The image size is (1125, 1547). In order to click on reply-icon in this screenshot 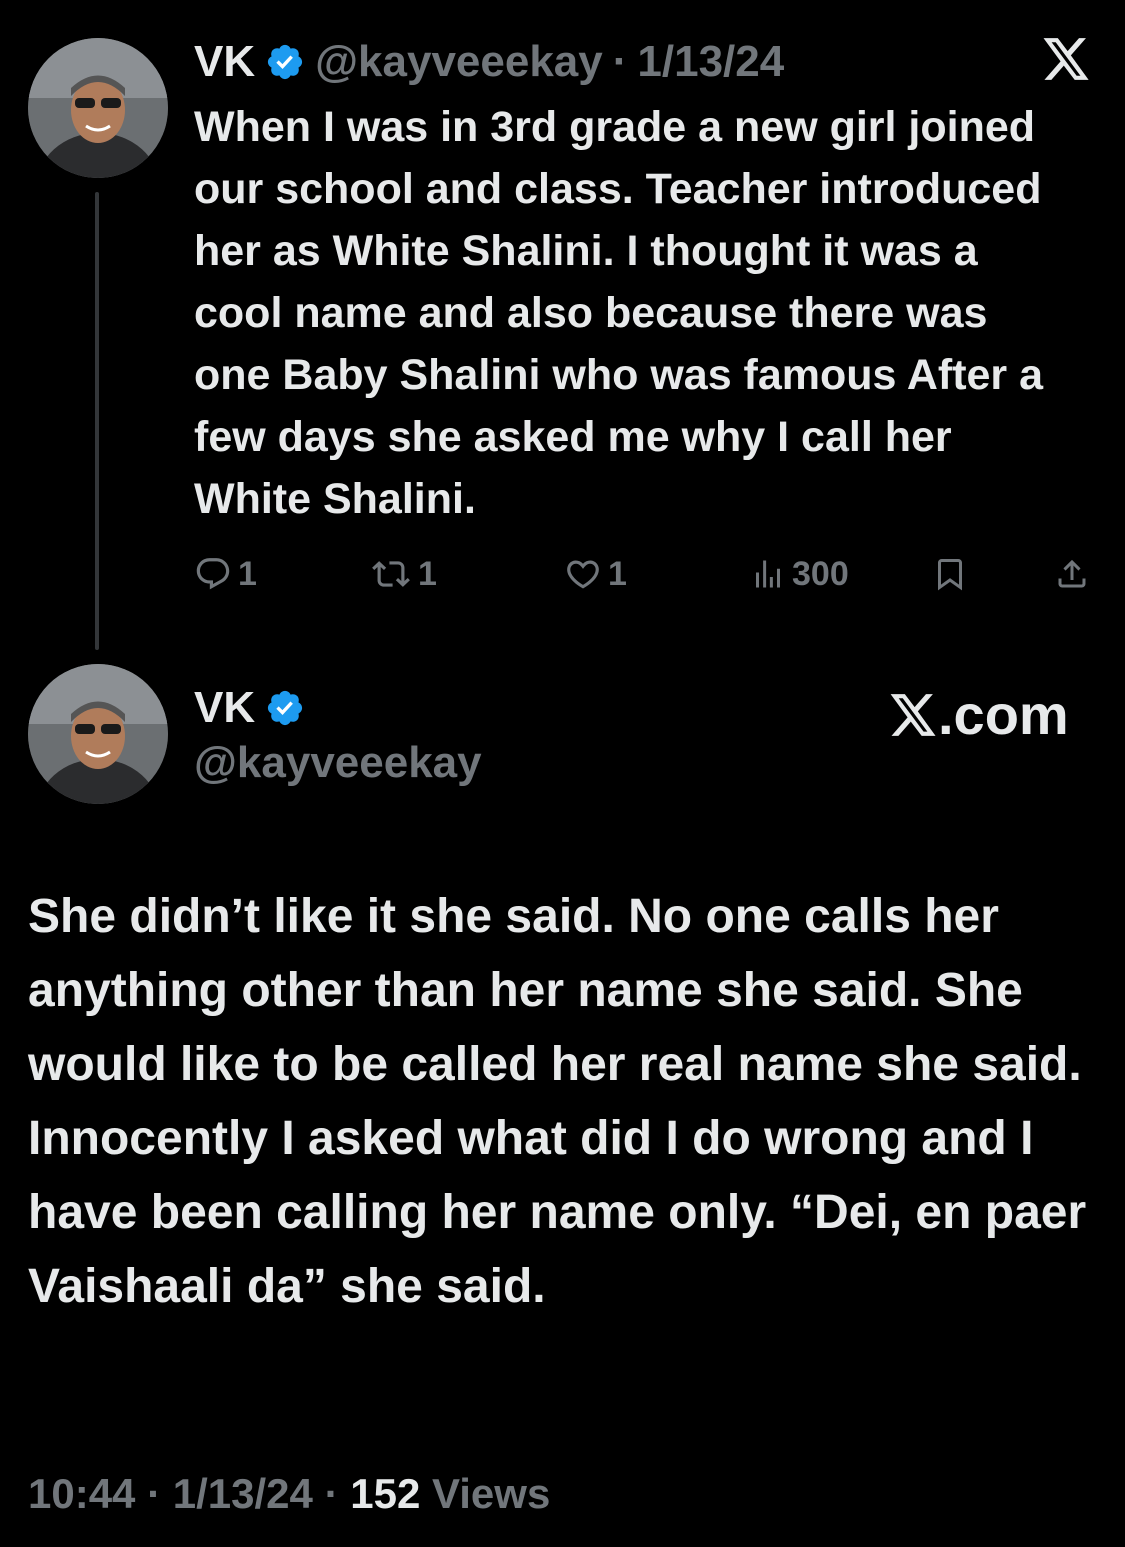, I will do `click(213, 574)`.